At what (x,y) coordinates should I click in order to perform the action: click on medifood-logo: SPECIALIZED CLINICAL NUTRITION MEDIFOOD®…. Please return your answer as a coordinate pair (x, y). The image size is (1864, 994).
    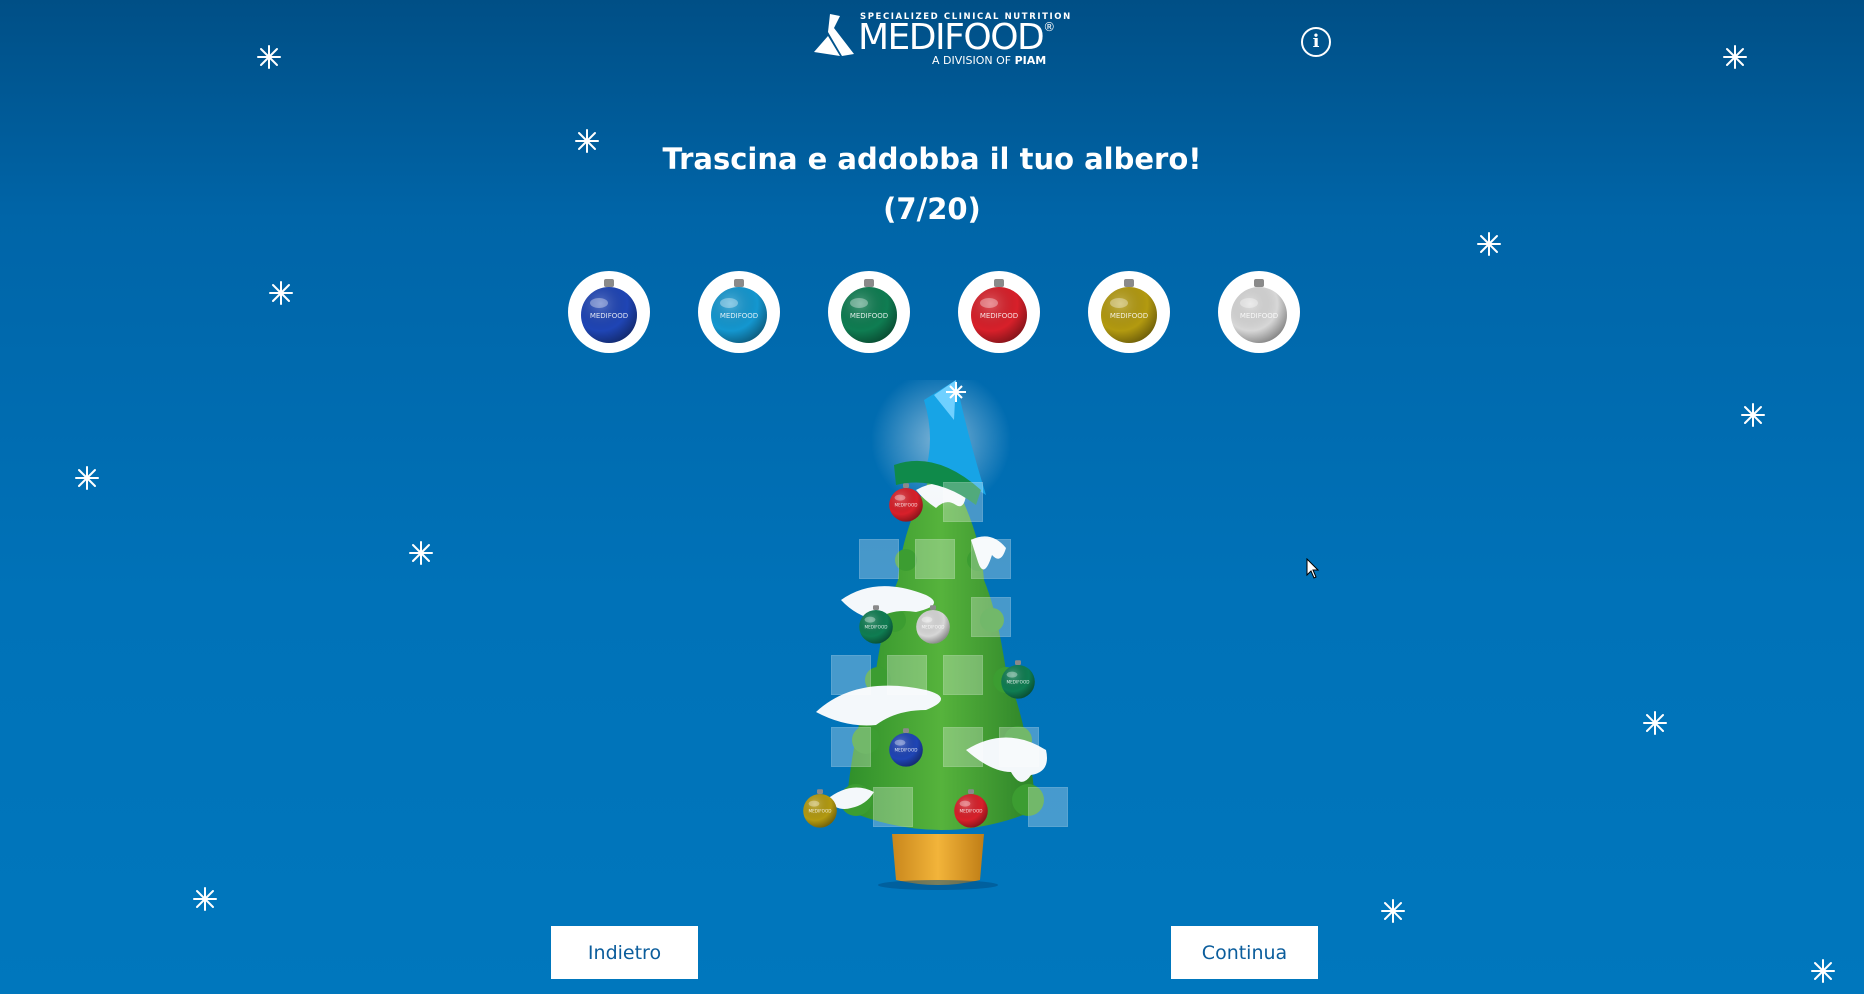
    Looking at the image, I should click on (941, 41).